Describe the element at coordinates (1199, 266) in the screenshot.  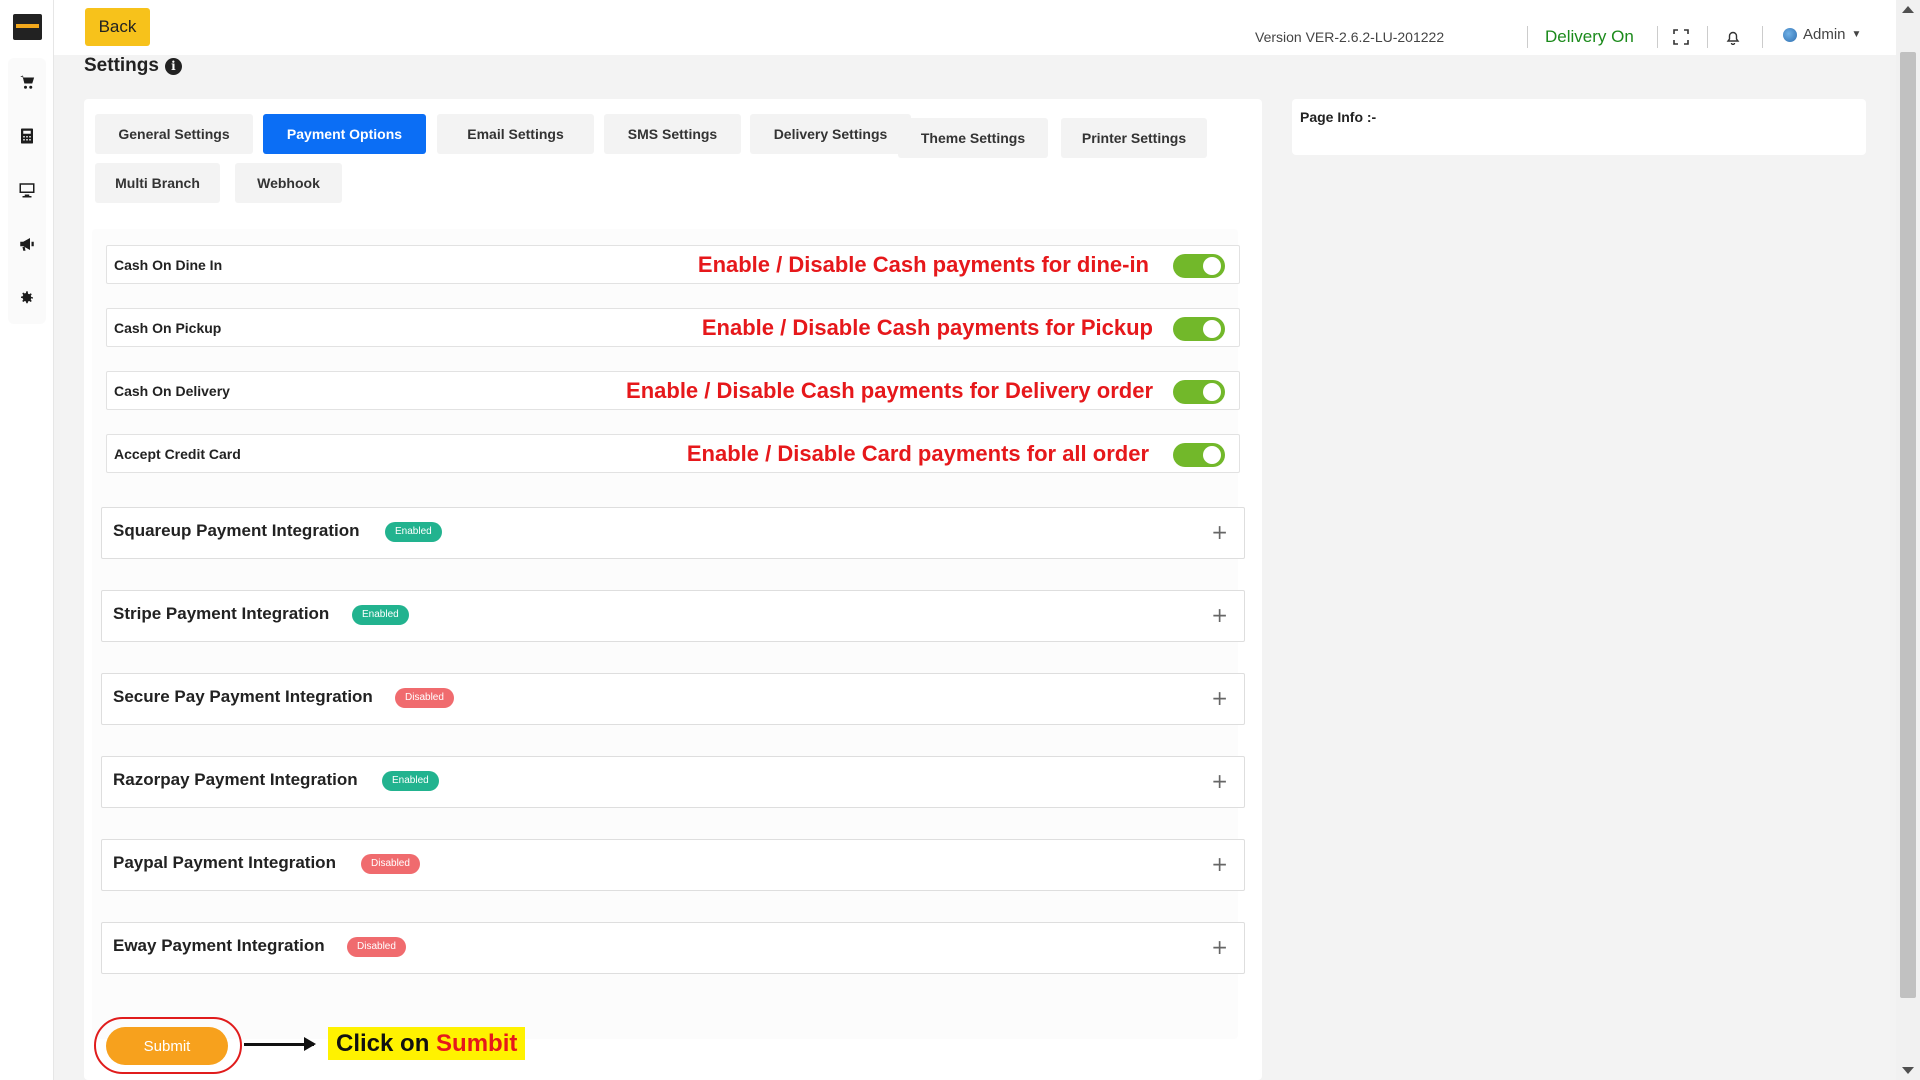
I see `cash-dine-in-toggle` at that location.